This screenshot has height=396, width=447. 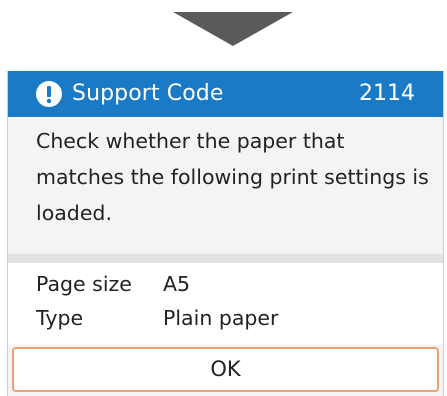 I want to click on setting-label: Type, so click(x=60, y=318).